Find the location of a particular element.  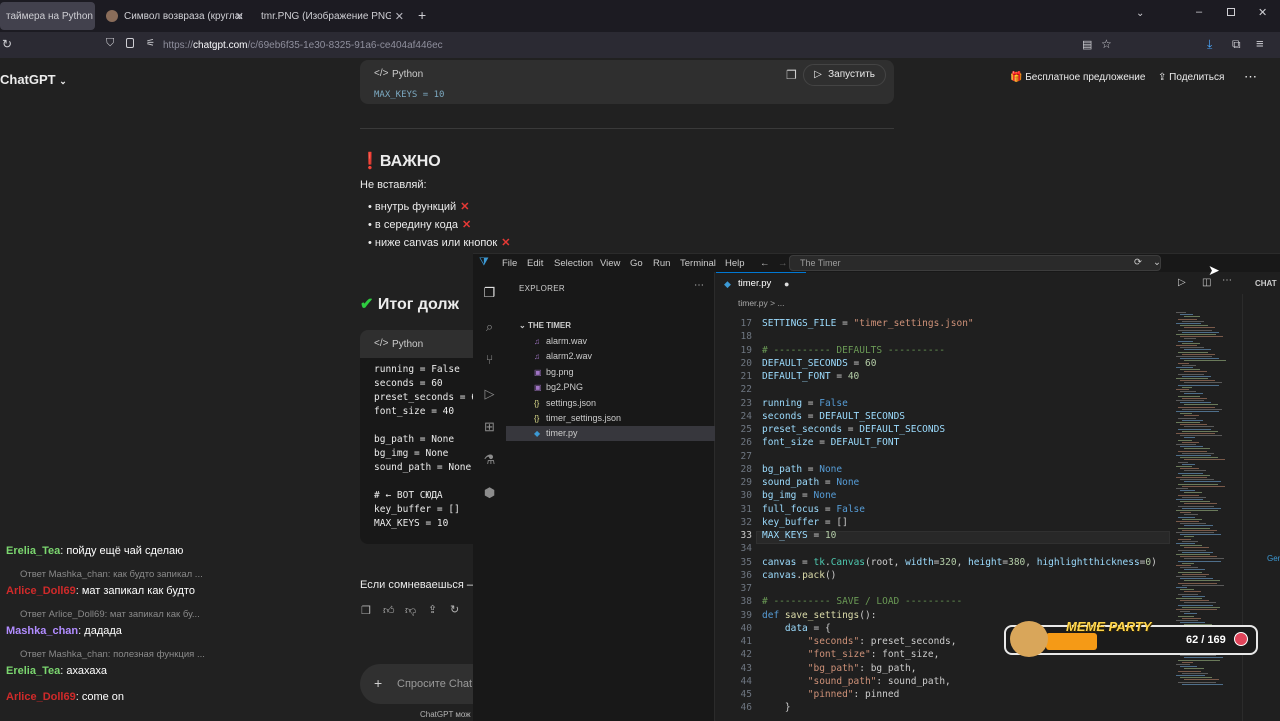

search-icon: ⌕ is located at coordinates (489, 326).